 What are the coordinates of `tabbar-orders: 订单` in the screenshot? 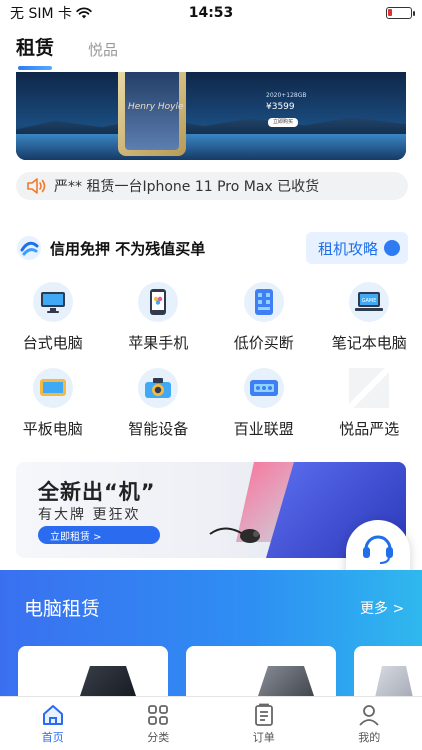 It's located at (264, 723).